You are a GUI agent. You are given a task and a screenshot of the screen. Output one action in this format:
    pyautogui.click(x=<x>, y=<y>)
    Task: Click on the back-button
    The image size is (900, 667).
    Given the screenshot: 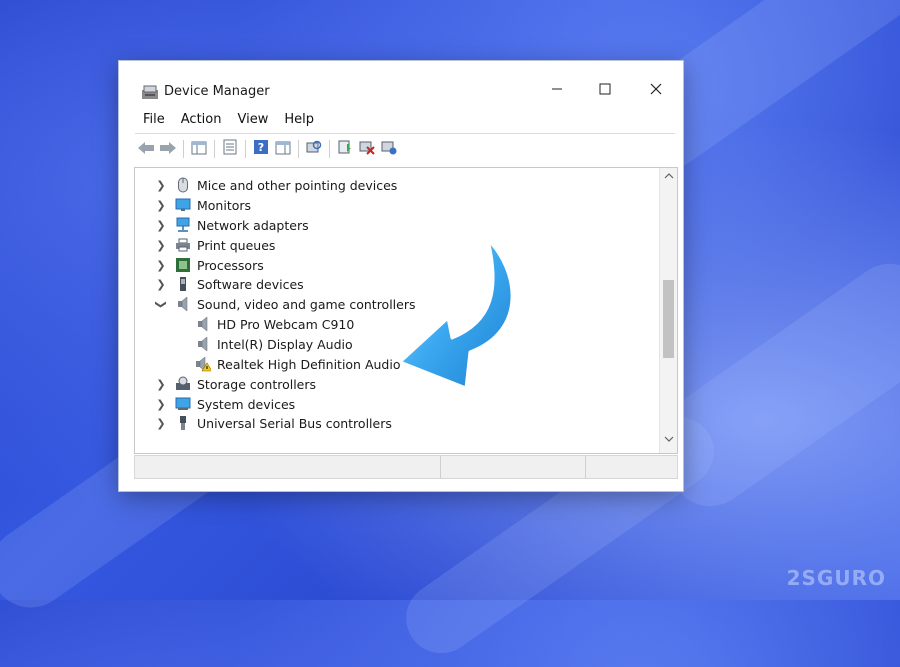 What is the action you would take?
    pyautogui.click(x=146, y=149)
    